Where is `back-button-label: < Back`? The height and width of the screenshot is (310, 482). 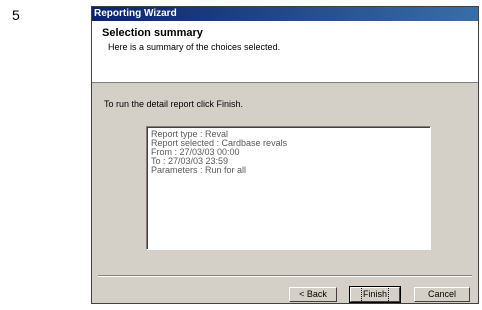
back-button-label: < Back is located at coordinates (313, 294).